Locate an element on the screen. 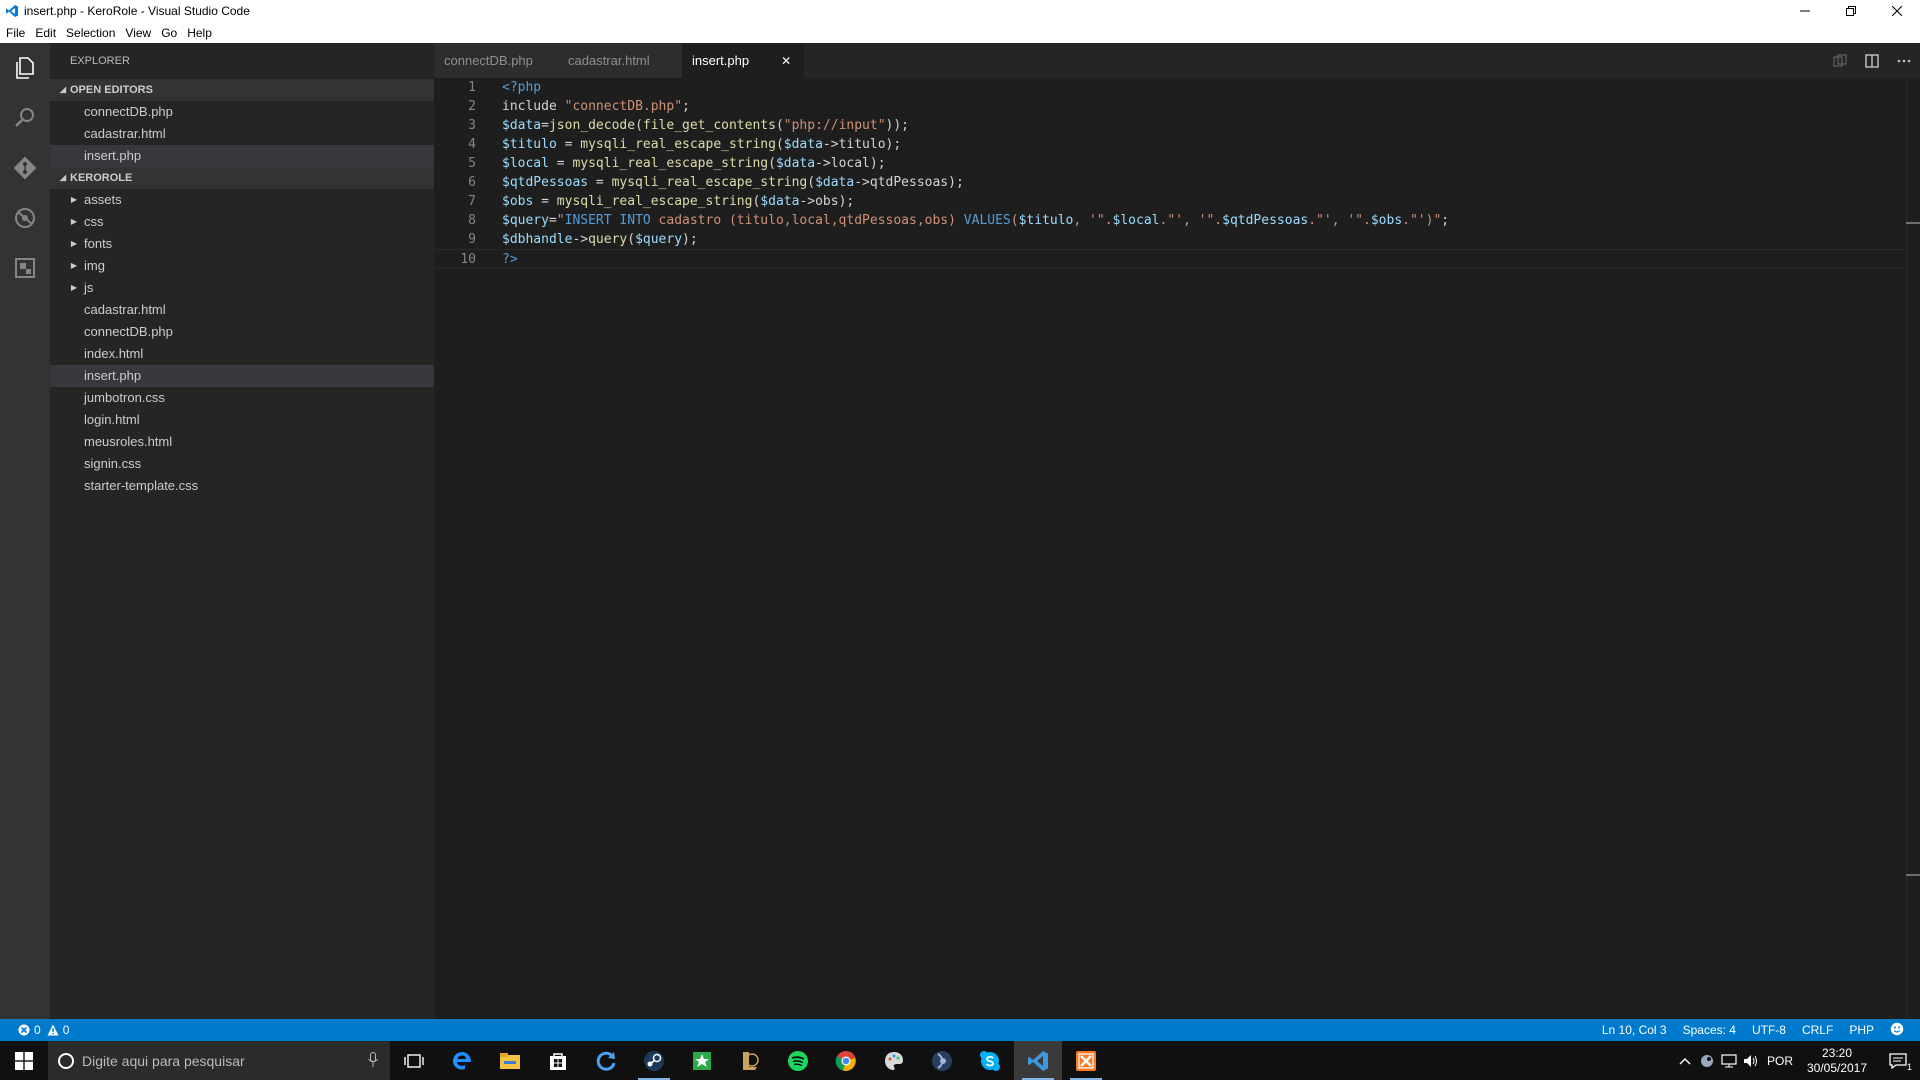 Image resolution: width=1920 pixels, height=1080 pixels. warning-count: 0 is located at coordinates (66, 1030).